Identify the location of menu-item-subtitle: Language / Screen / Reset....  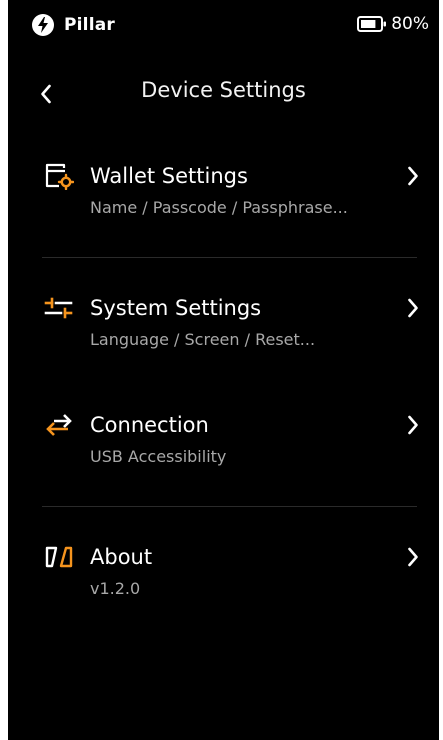
(203, 339).